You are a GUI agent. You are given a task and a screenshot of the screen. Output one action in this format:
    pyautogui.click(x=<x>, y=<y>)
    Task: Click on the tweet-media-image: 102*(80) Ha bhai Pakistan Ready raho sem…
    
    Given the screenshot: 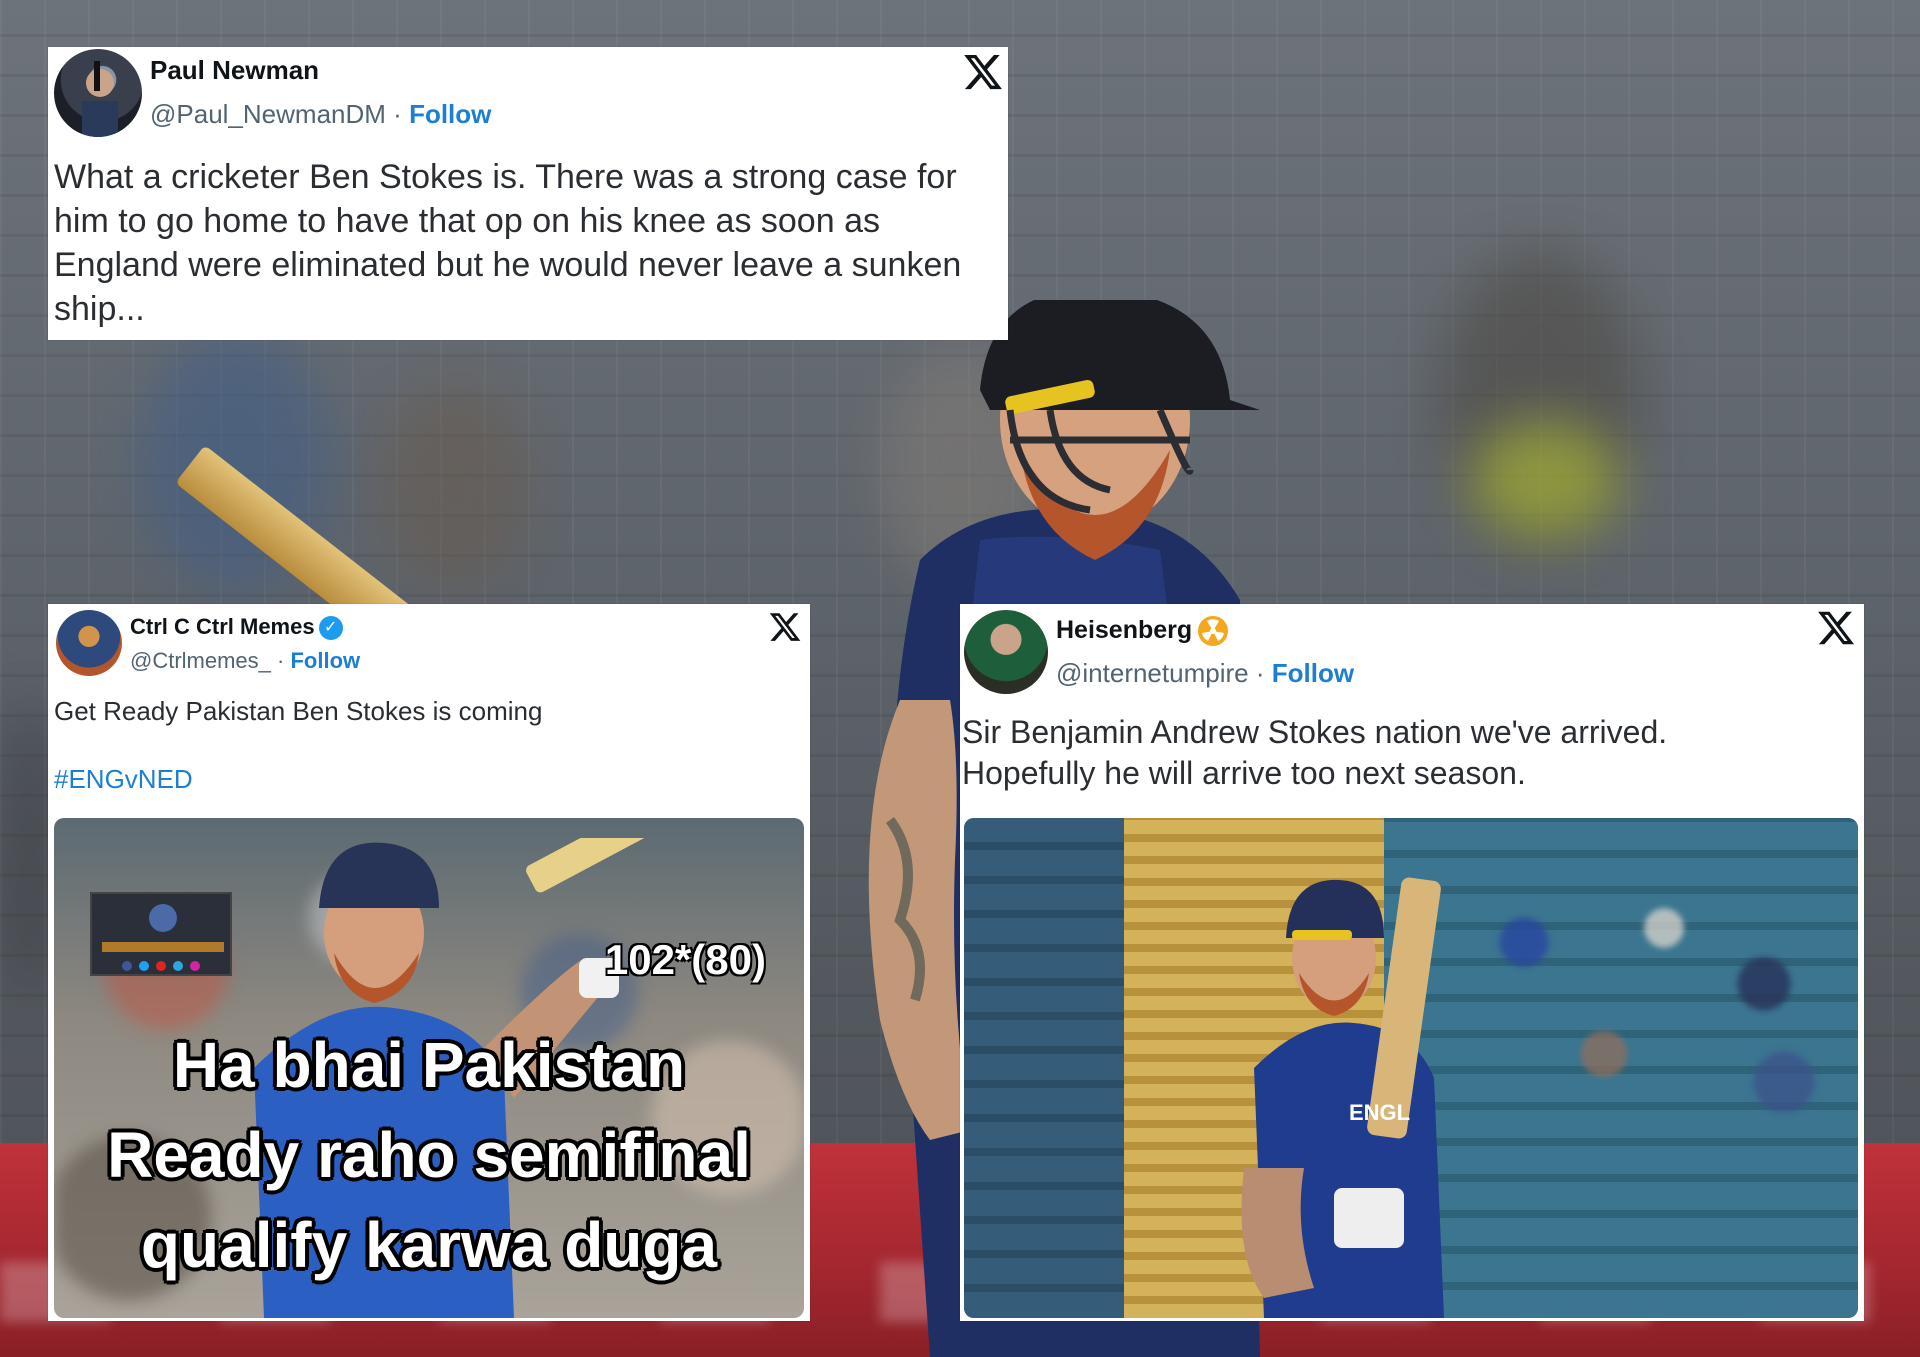 What is the action you would take?
    pyautogui.click(x=429, y=1068)
    